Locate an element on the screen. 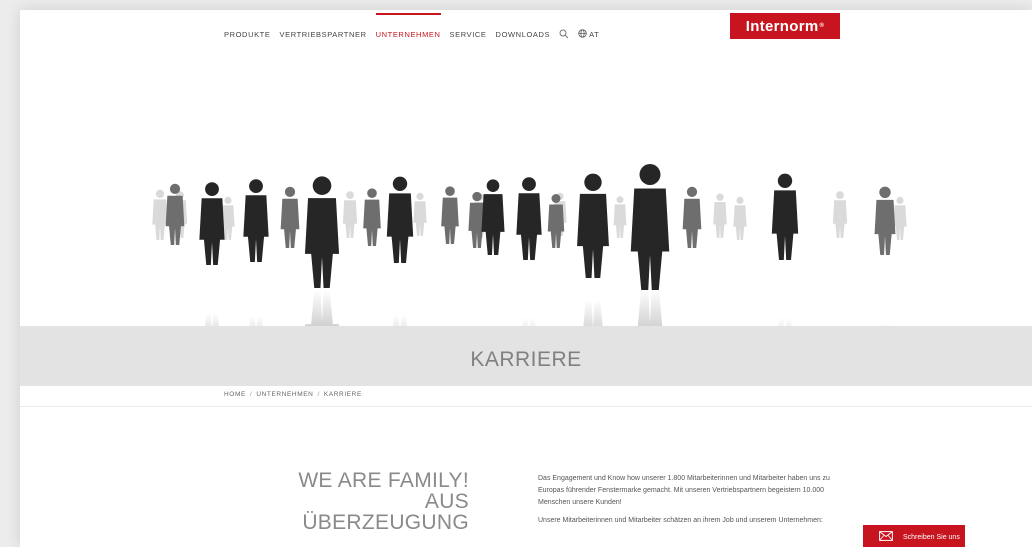 The height and width of the screenshot is (547, 1032). nav-item-vertriebspartner: VERTRIEBSPARTNER is located at coordinates (322, 34).